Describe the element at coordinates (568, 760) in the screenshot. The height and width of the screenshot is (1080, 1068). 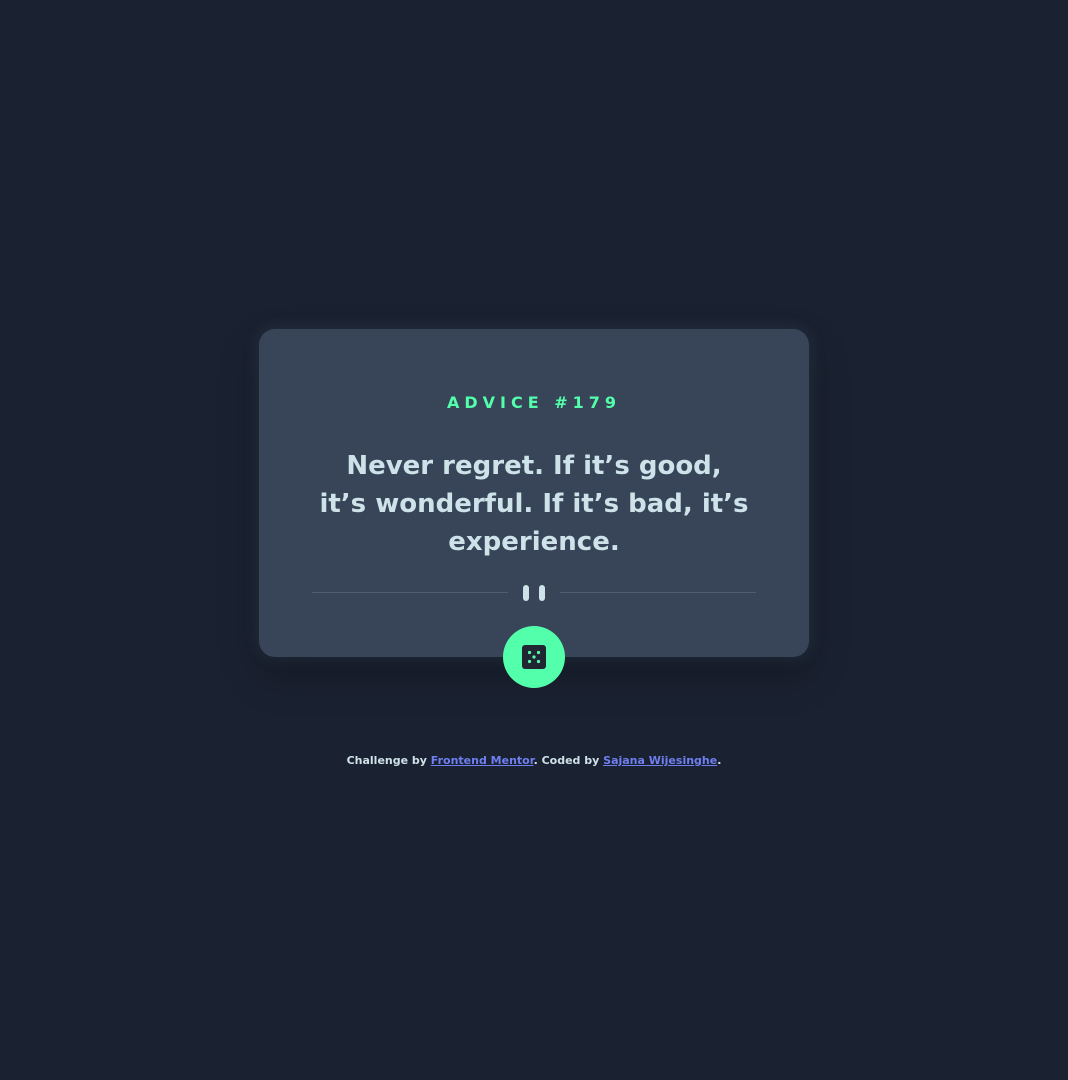
I see `attribution-middle: . Coded by` at that location.